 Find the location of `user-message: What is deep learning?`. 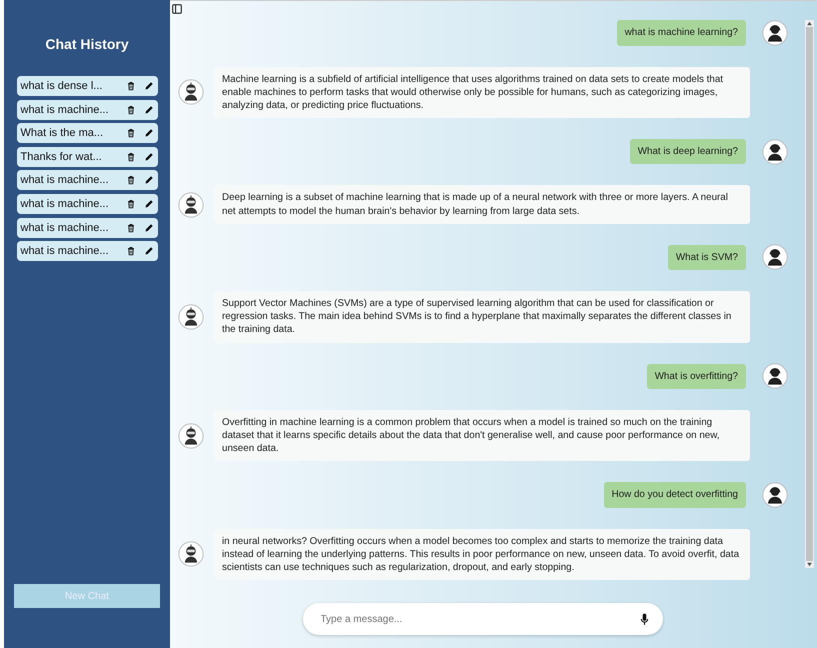

user-message: What is deep learning? is located at coordinates (688, 151).